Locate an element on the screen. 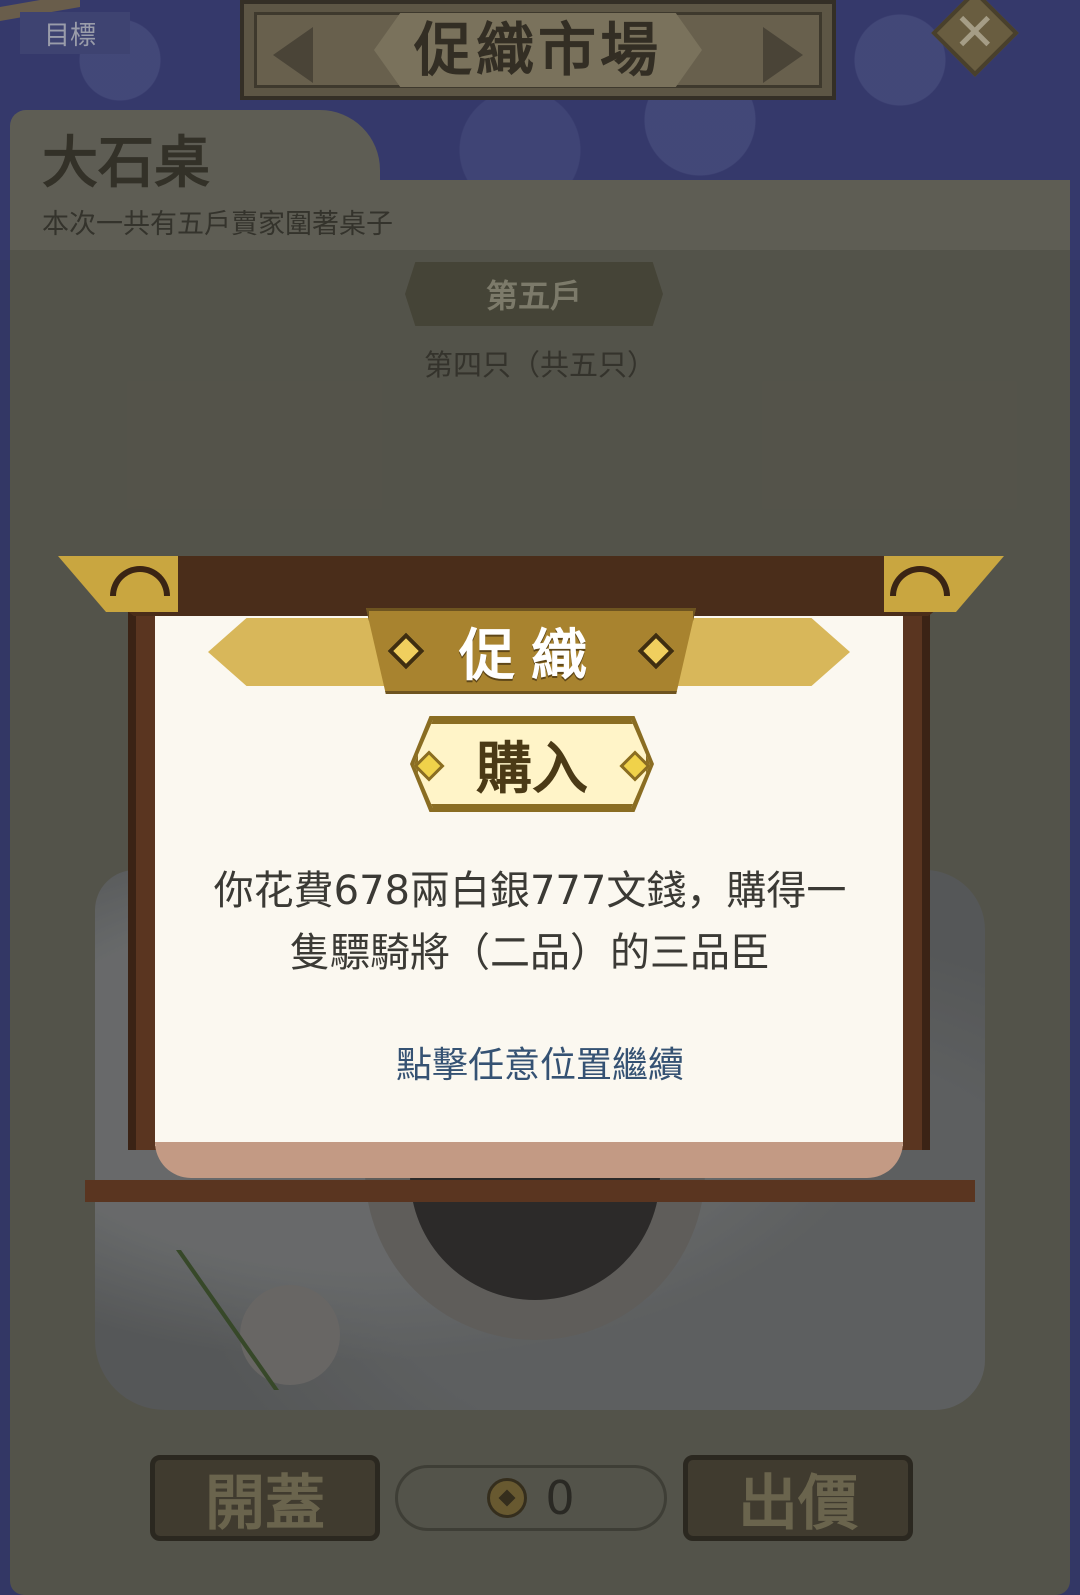 The width and height of the screenshot is (1080, 1595). diamond-right-icon is located at coordinates (656, 651).